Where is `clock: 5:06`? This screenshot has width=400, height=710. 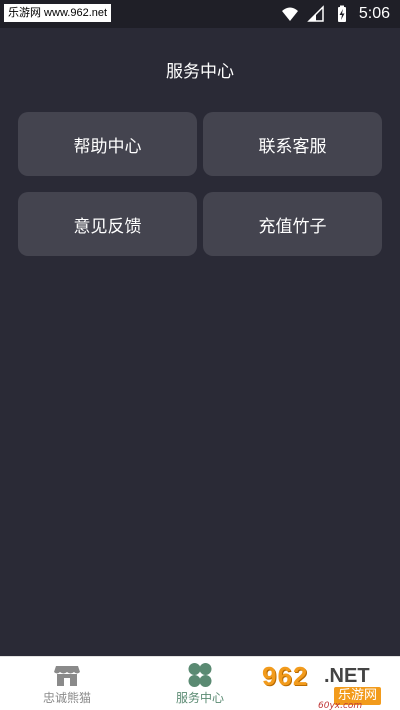 clock: 5:06 is located at coordinates (374, 13).